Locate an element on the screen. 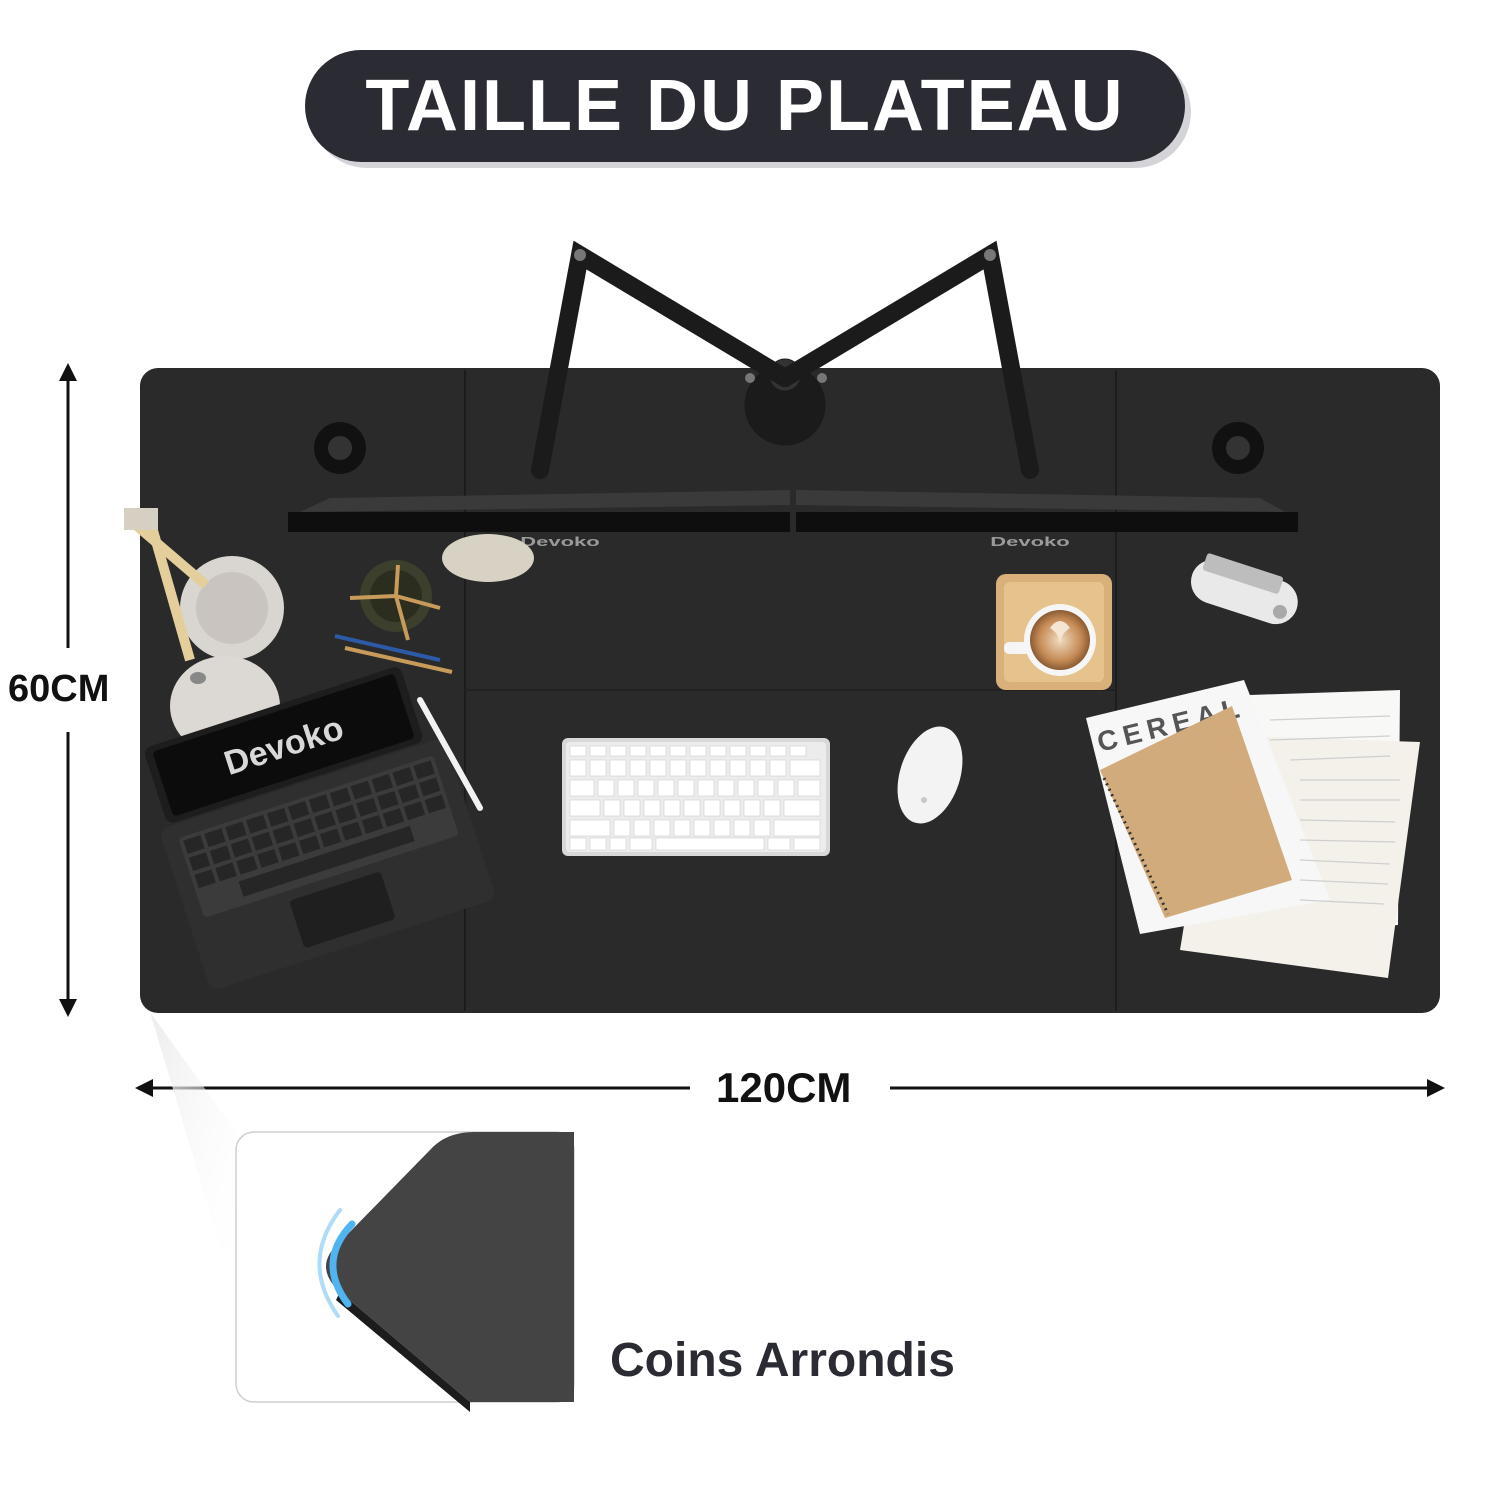 Image resolution: width=1500 pixels, height=1500 pixels. coffee-tray is located at coordinates (1054, 632).